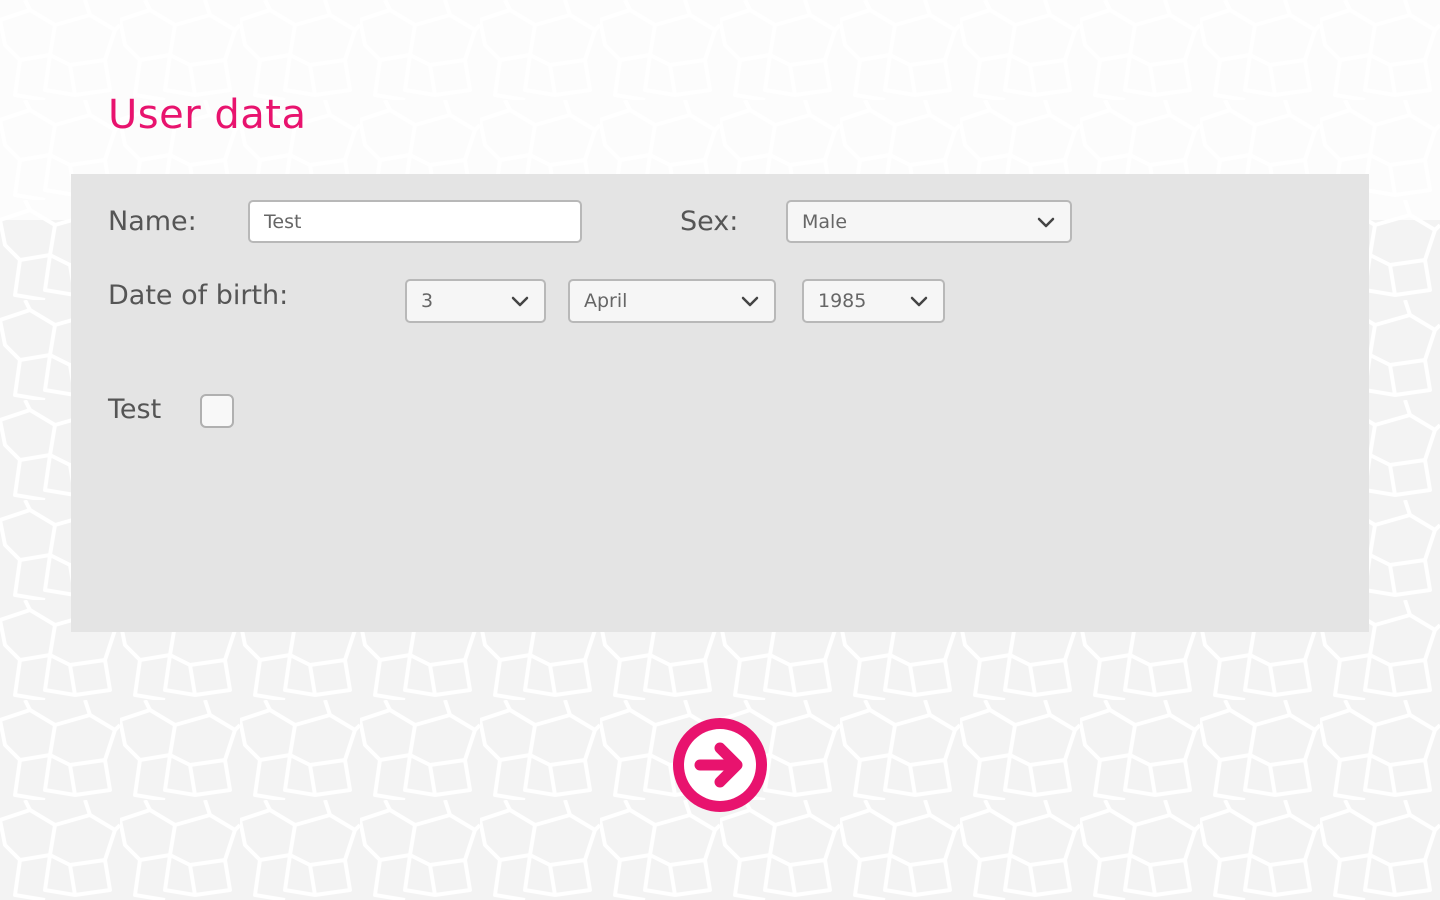 Image resolution: width=1440 pixels, height=900 pixels. I want to click on sex-select-value: Male, so click(825, 221).